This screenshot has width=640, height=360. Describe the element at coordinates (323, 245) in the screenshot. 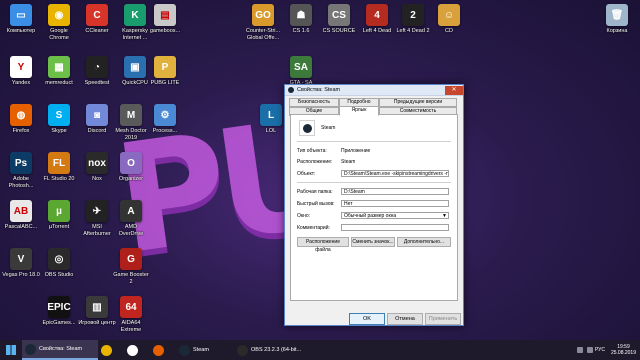

I see `open-file-location-button: Расположение файла` at that location.